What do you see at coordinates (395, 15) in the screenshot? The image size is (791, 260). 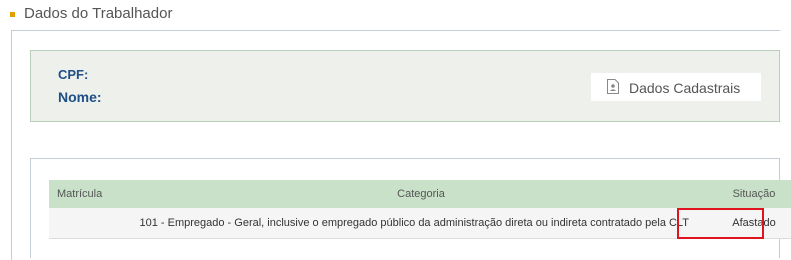 I see `section-header: Dados do Trabalhador` at bounding box center [395, 15].